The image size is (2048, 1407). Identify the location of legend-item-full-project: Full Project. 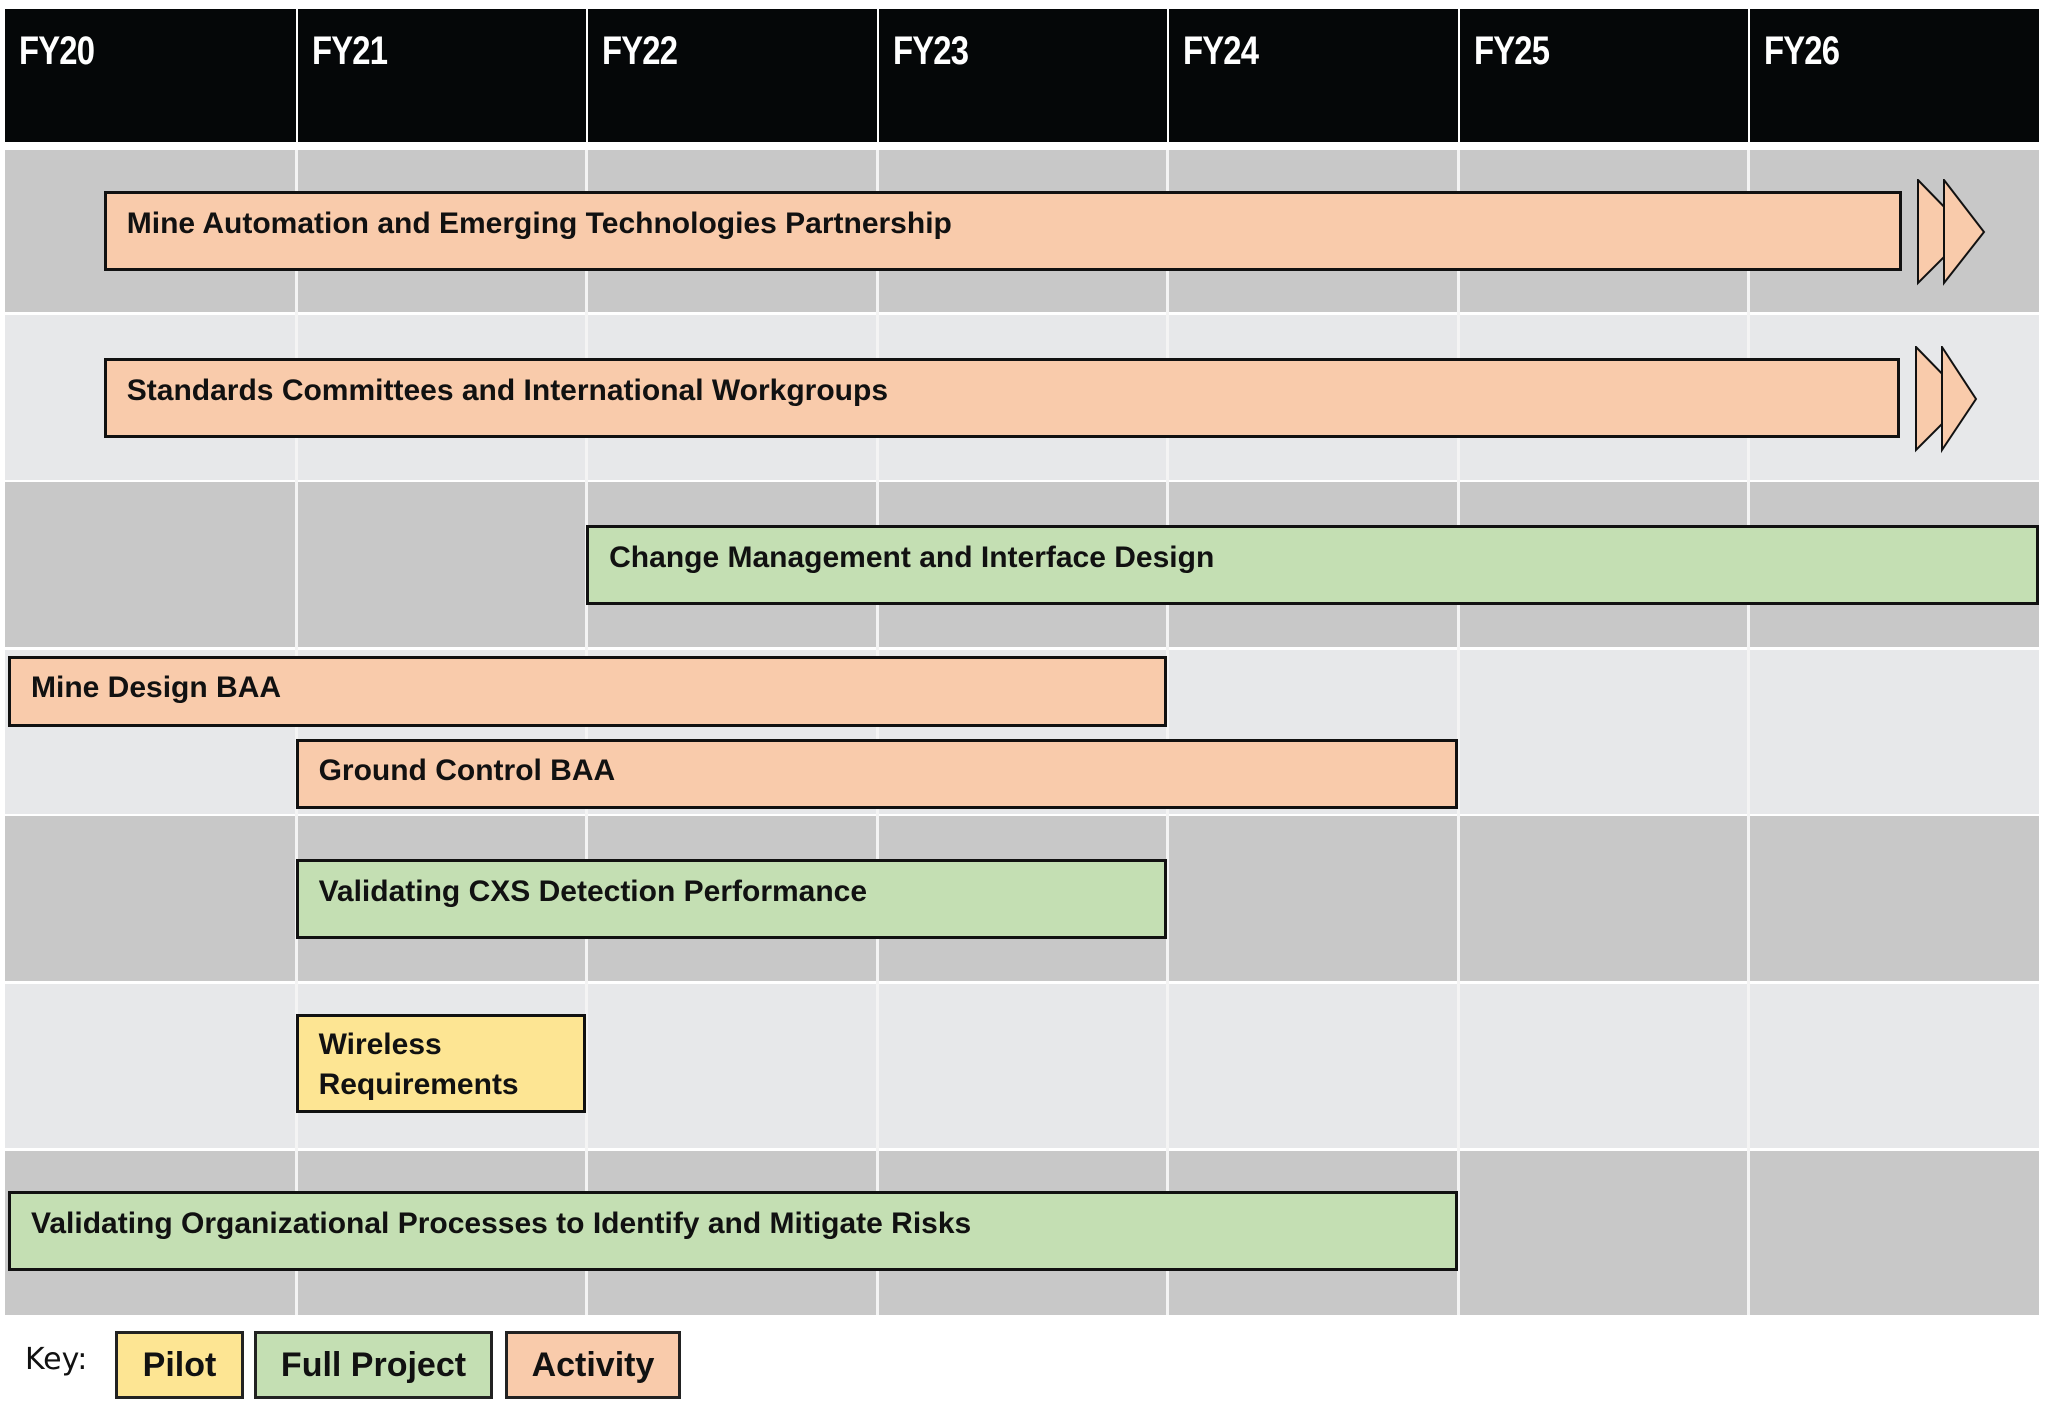
(373, 1365).